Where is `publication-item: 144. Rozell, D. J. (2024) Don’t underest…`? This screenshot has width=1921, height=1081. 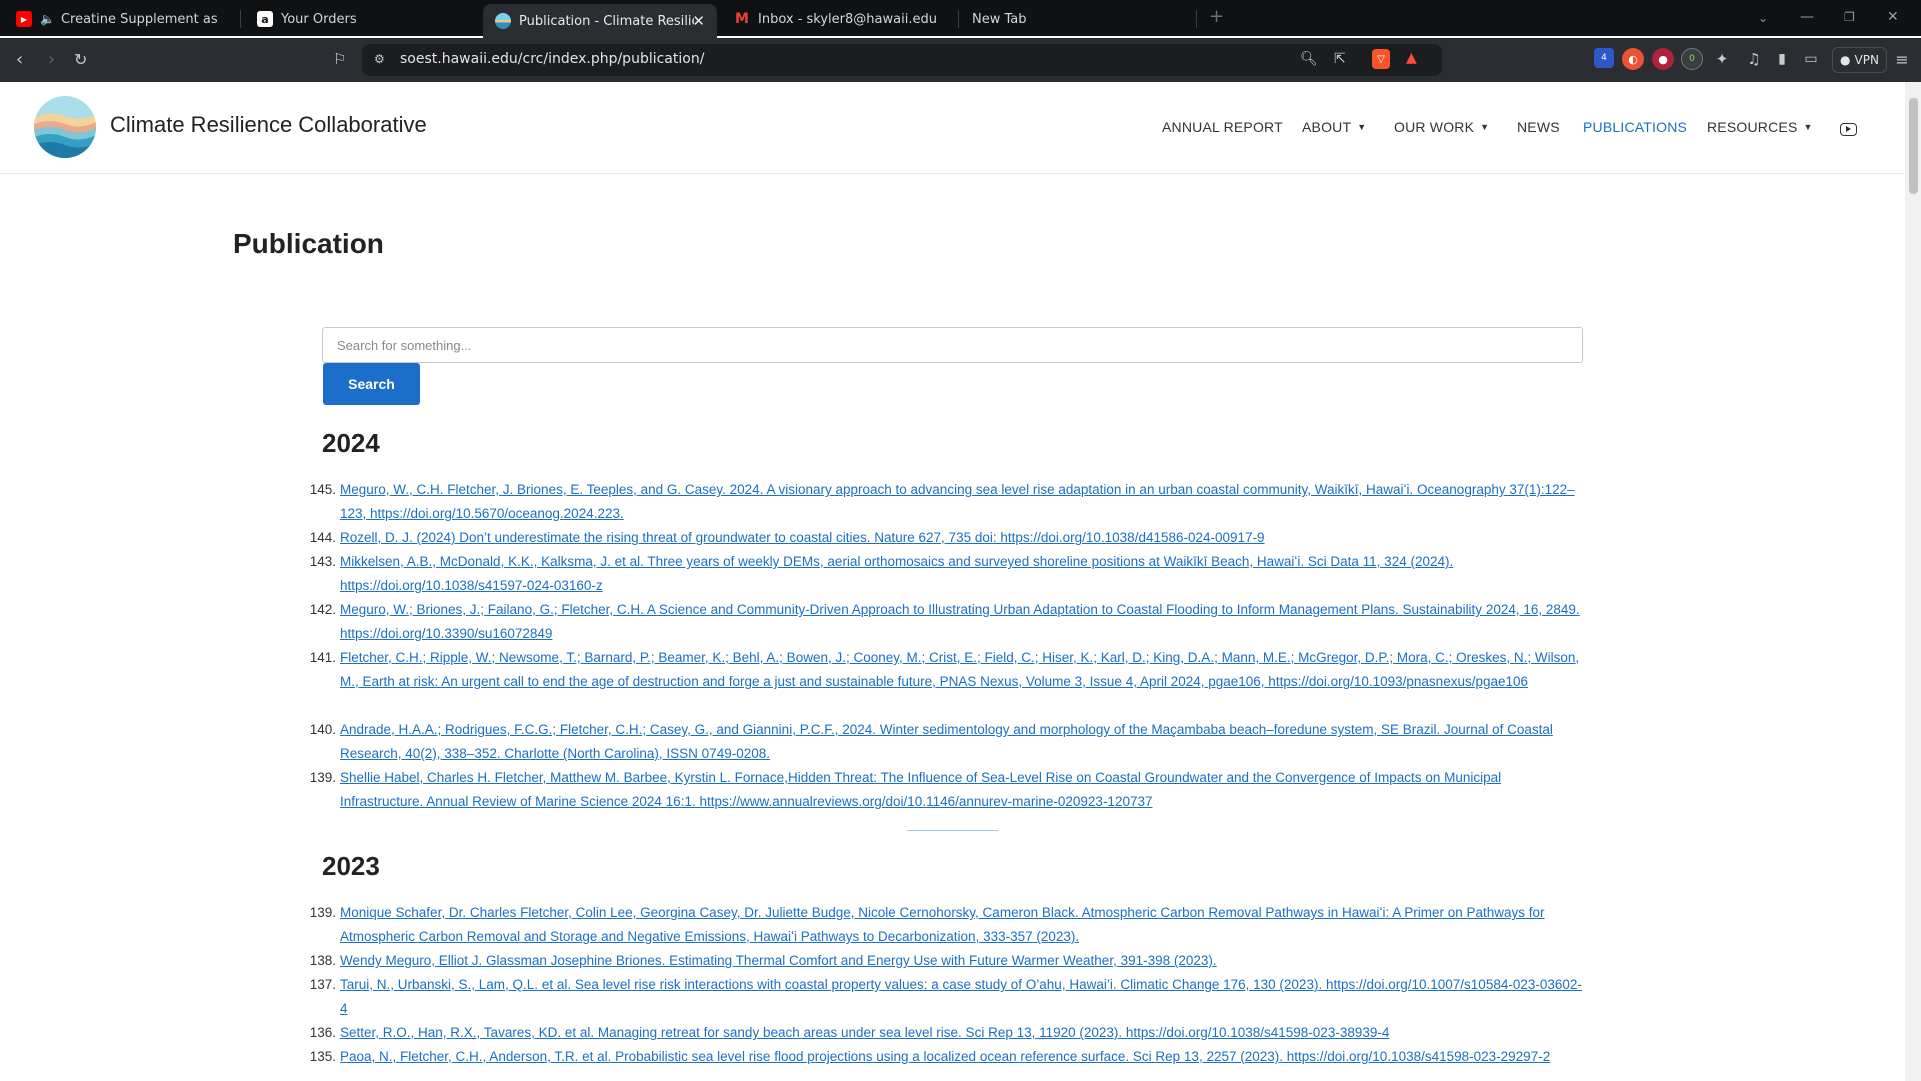
publication-item: 144. Rozell, D. J. (2024) Don’t underest… is located at coordinates (946, 538).